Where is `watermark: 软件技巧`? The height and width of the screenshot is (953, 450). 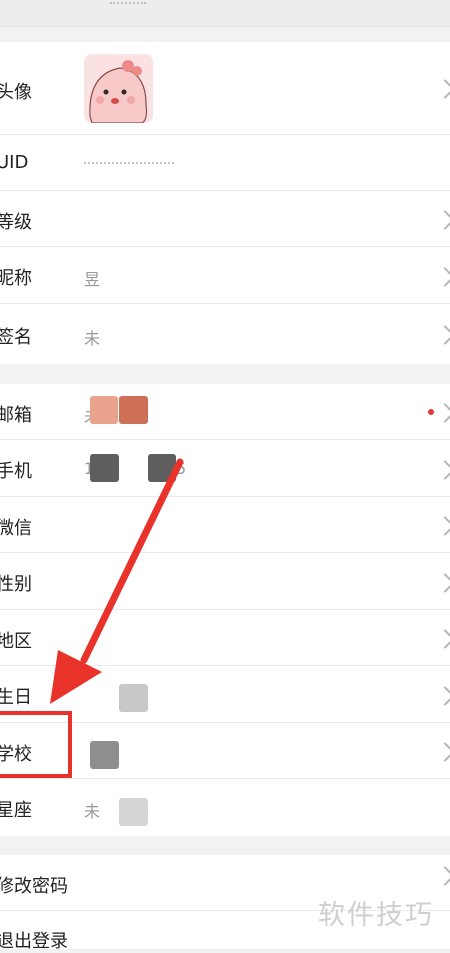
watermark: 软件技巧 is located at coordinates (376, 915).